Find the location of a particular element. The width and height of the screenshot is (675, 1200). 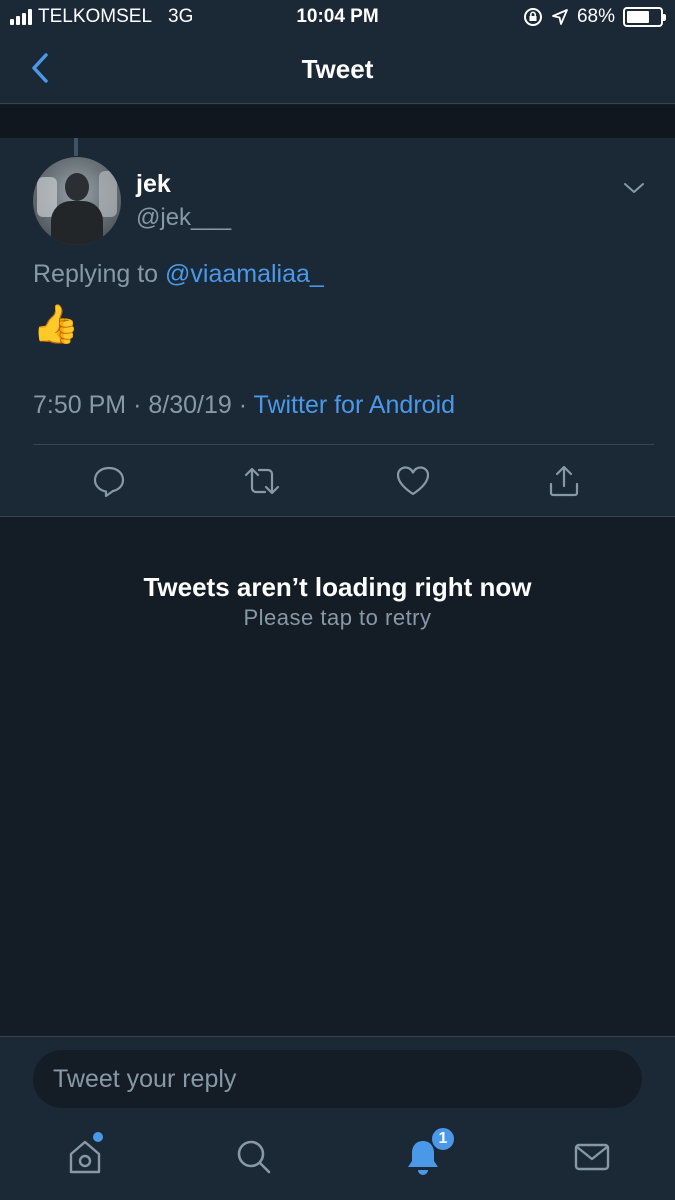

tab-bar: 1 is located at coordinates (337, 1159).